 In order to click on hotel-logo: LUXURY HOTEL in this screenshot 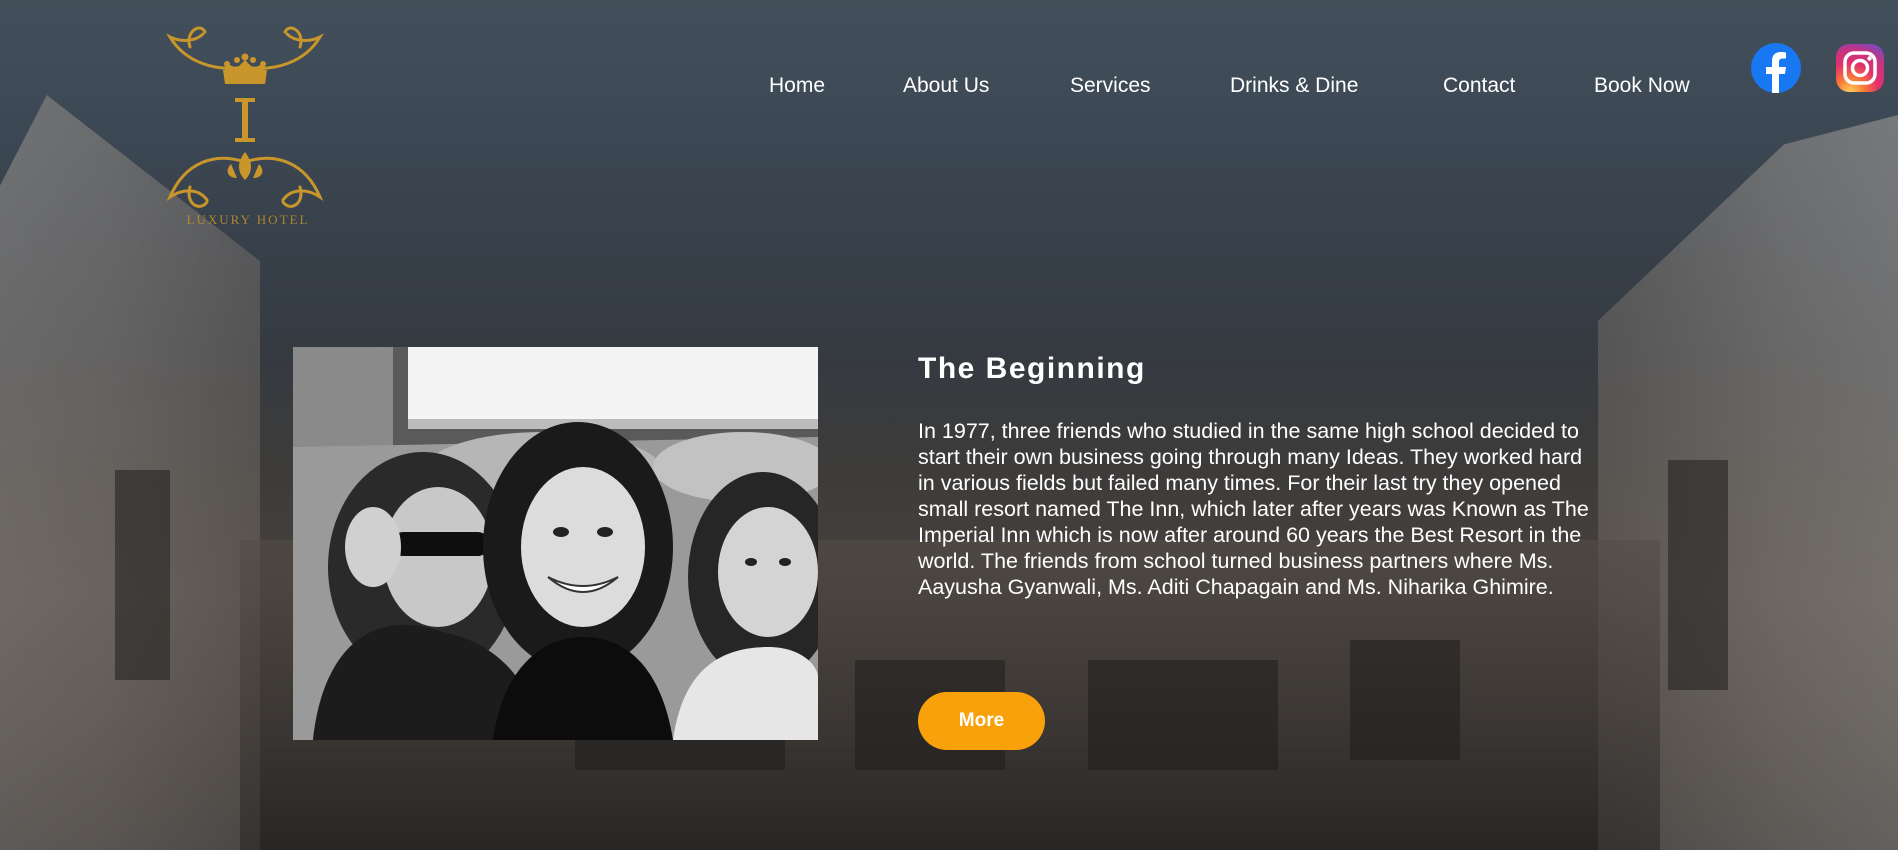, I will do `click(245, 119)`.